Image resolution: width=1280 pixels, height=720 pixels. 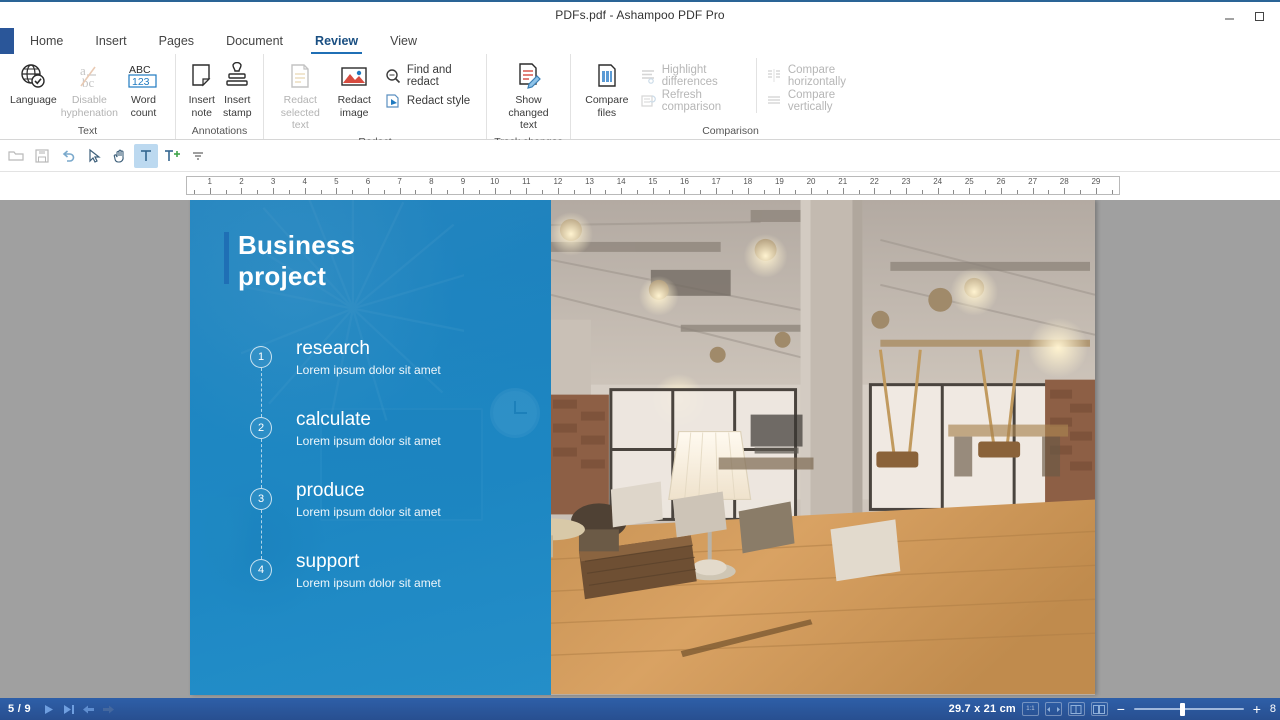 I want to click on save-icon, so click(x=42, y=156).